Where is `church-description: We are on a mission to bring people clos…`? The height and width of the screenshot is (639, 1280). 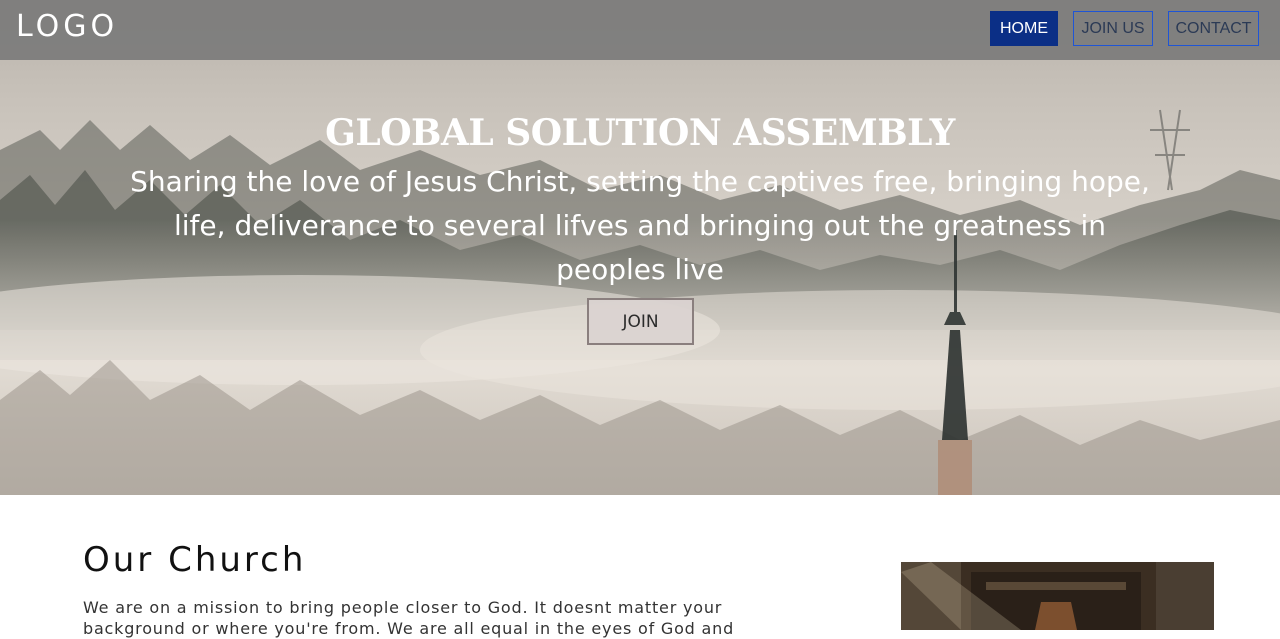 church-description: We are on a mission to bring people clos… is located at coordinates (428, 618).